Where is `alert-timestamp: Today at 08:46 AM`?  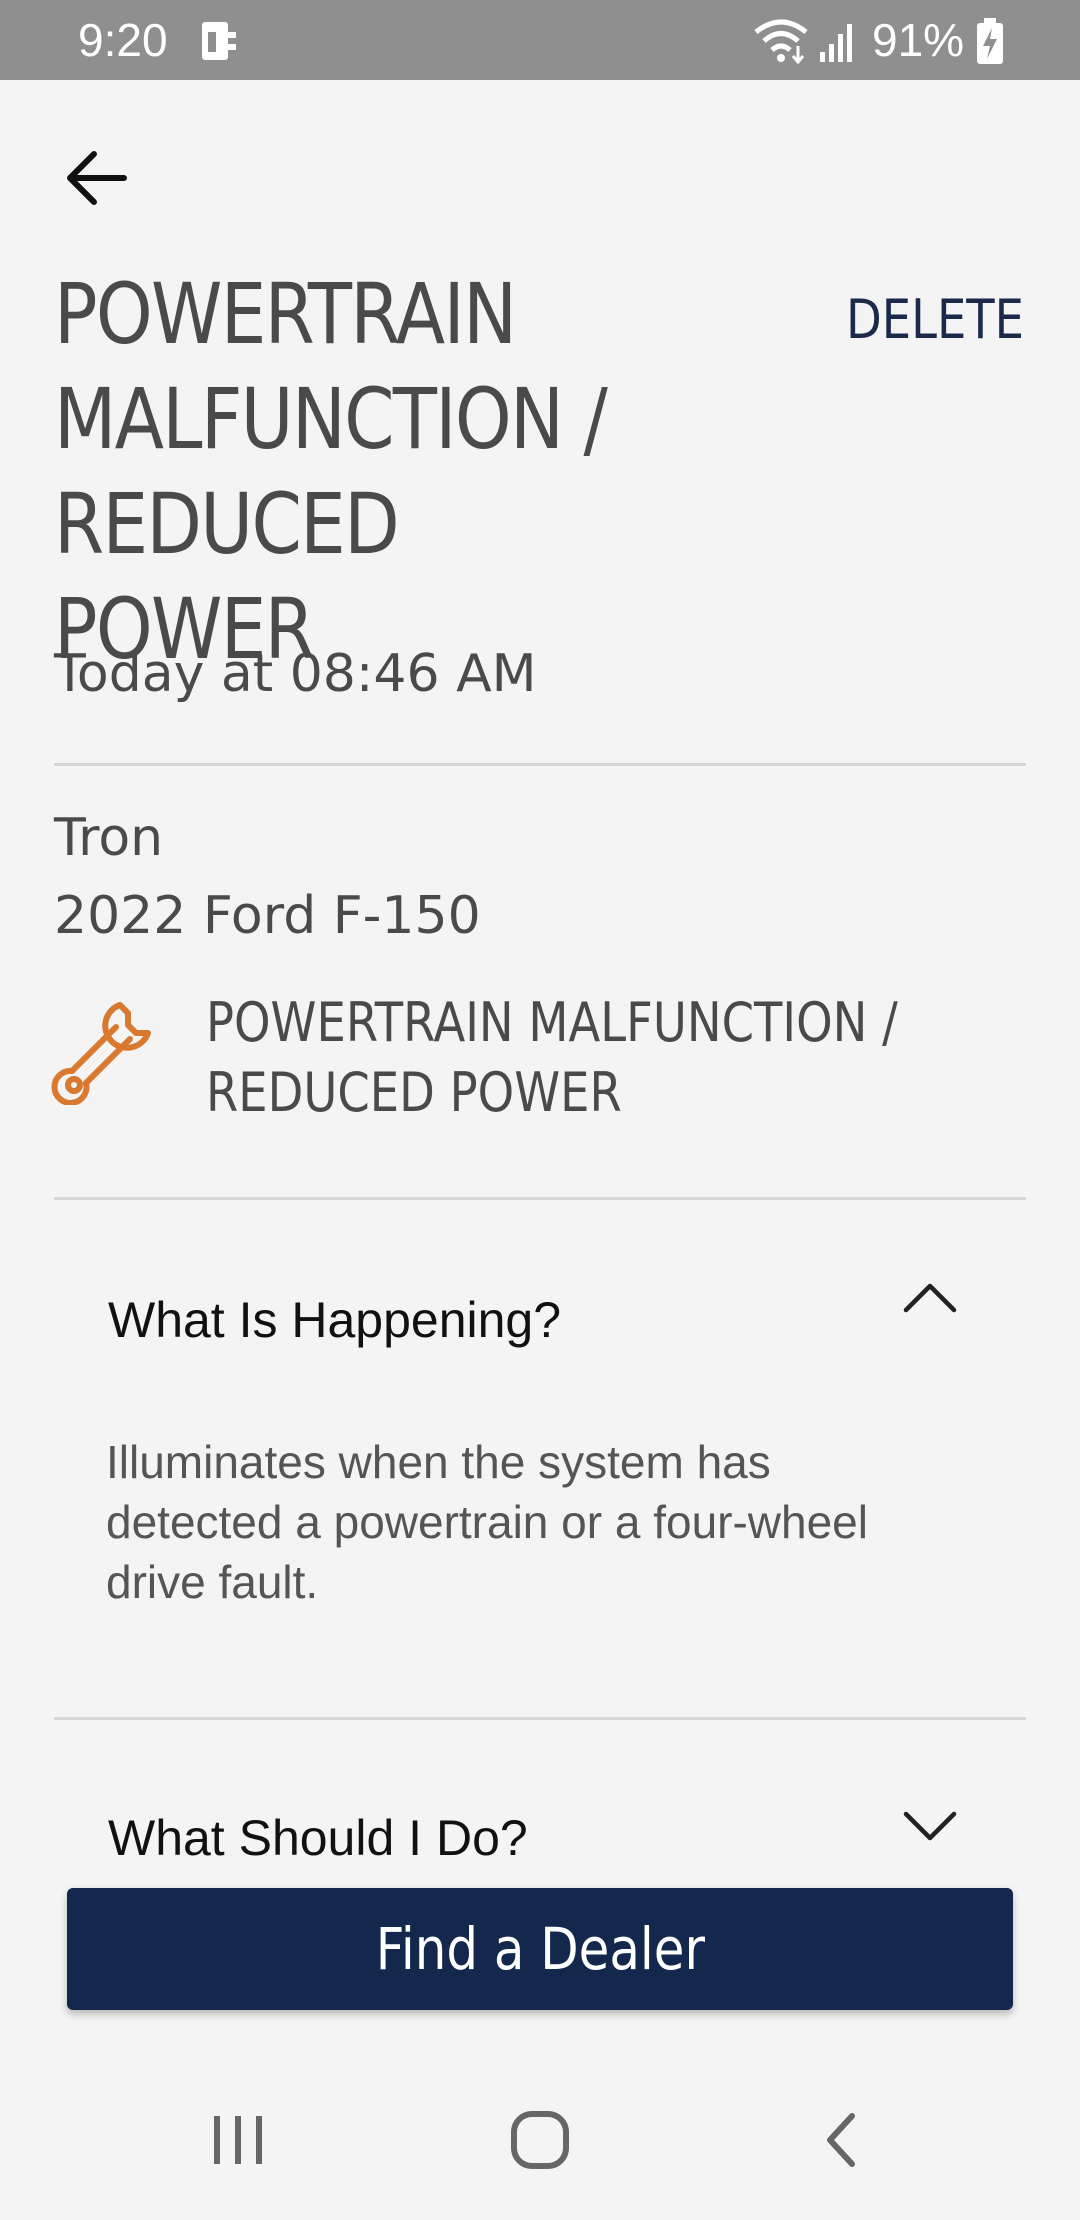
alert-timestamp: Today at 08:46 AM is located at coordinates (295, 674).